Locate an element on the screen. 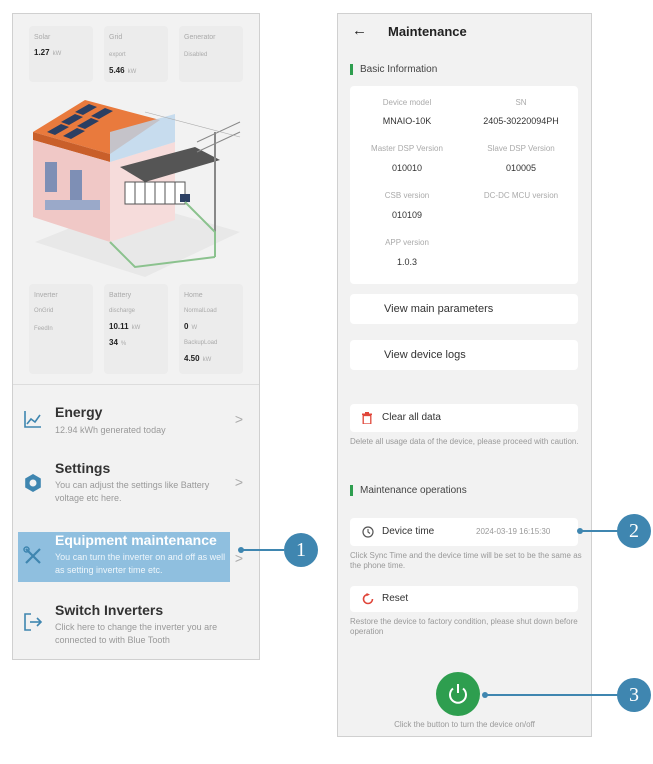 Image resolution: width=653 pixels, height=764 pixels. csb-label: CSB version is located at coordinates (407, 195).